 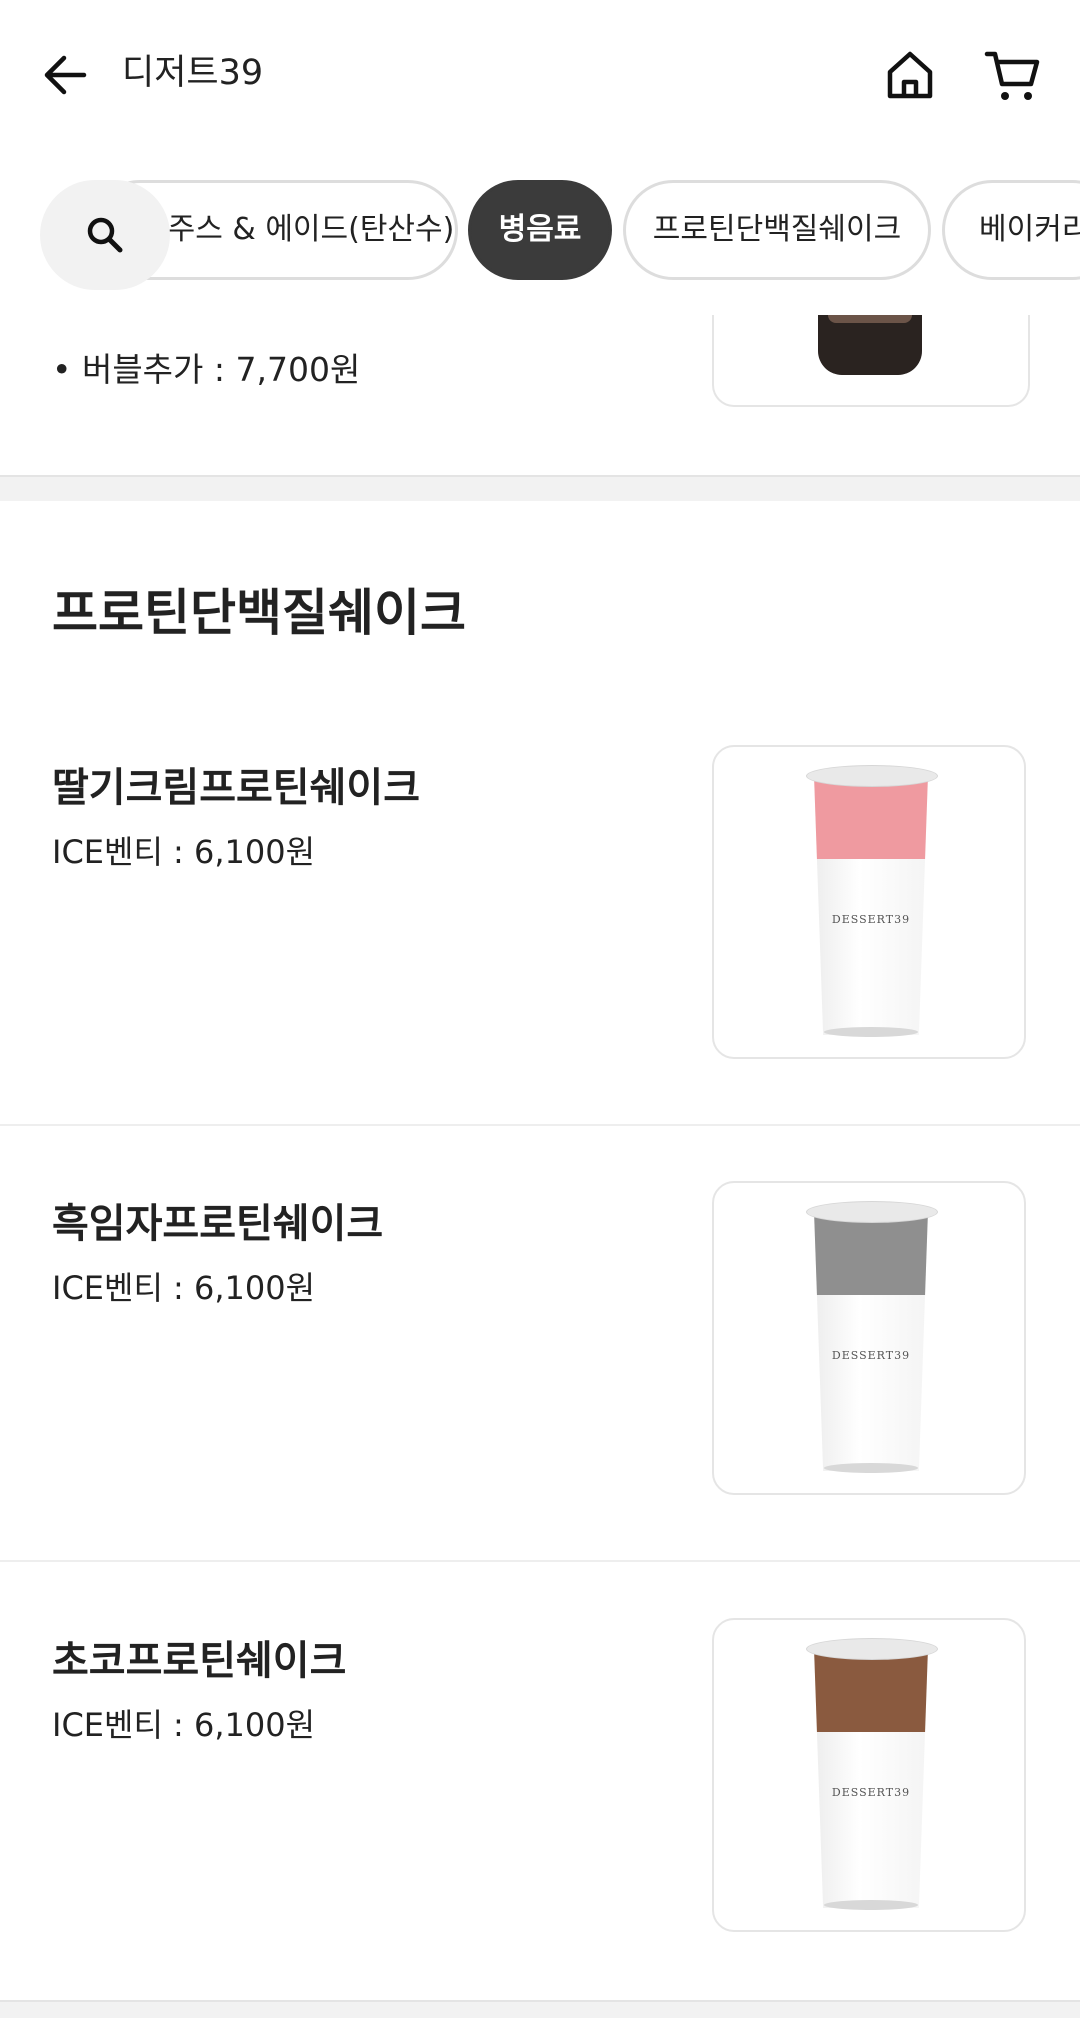 I want to click on category-tab-bar: 주스 & 에이드(탄산수) 병음료 프로틴단백질쉐이크 베이커리, so click(x=540, y=236).